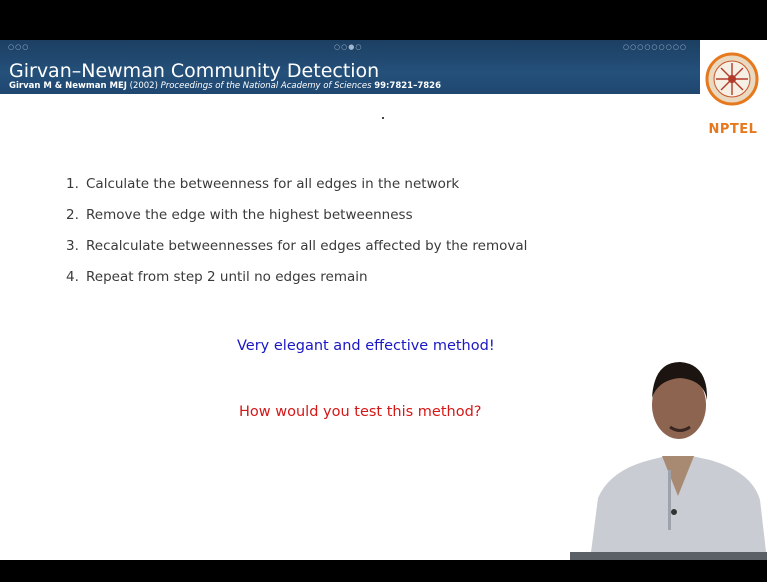  Describe the element at coordinates (227, 277) in the screenshot. I see `step-text: Repeat from step 2 until no edges remain` at that location.